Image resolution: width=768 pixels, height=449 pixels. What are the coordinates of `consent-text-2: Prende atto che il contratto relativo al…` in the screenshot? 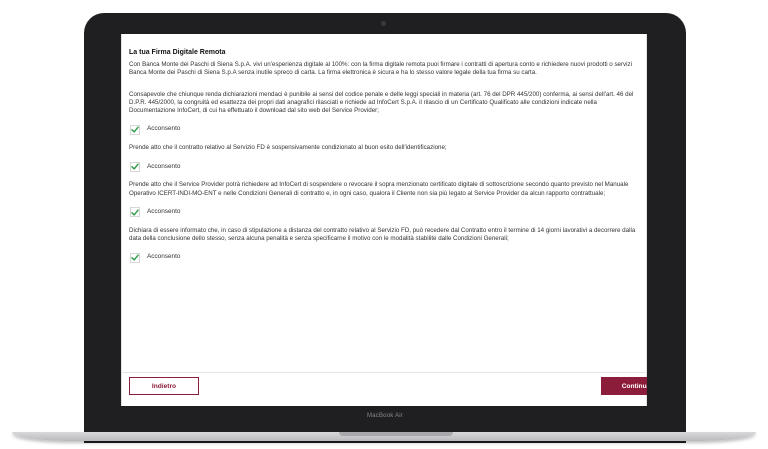 It's located at (288, 148).